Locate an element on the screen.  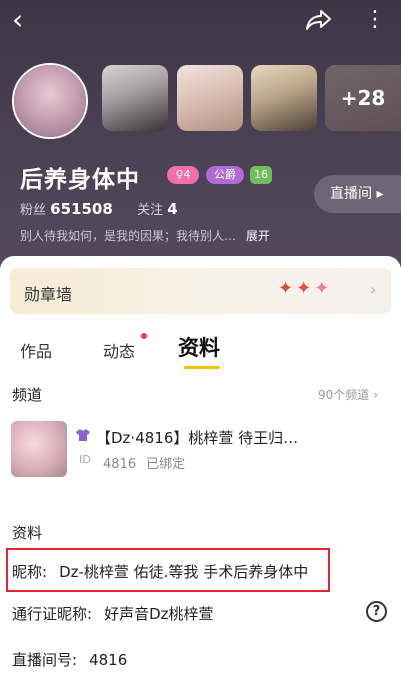
medal-icons: ✦✦✦ is located at coordinates (305, 288).